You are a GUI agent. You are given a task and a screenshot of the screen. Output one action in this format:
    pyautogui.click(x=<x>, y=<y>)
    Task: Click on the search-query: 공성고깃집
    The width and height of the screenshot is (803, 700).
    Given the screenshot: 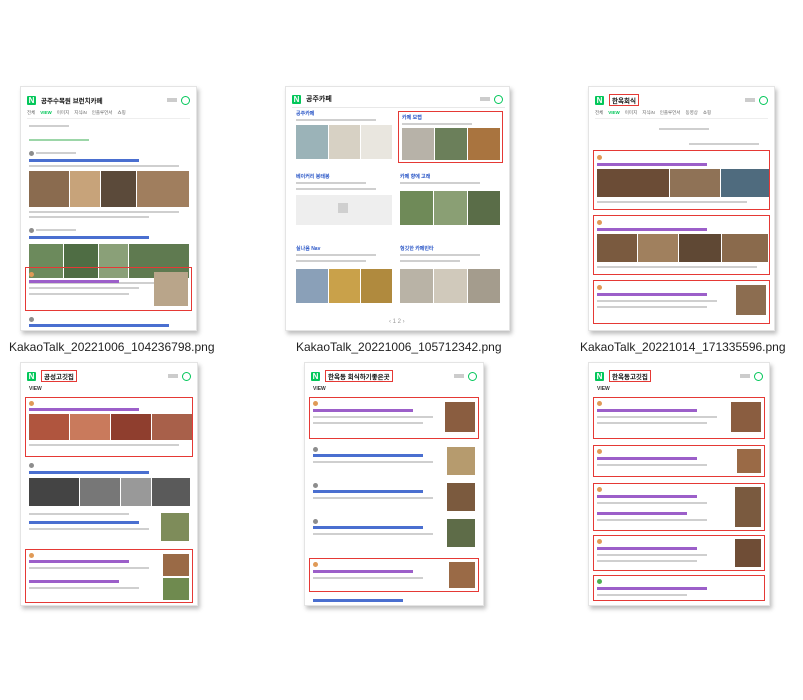 What is the action you would take?
    pyautogui.click(x=59, y=376)
    